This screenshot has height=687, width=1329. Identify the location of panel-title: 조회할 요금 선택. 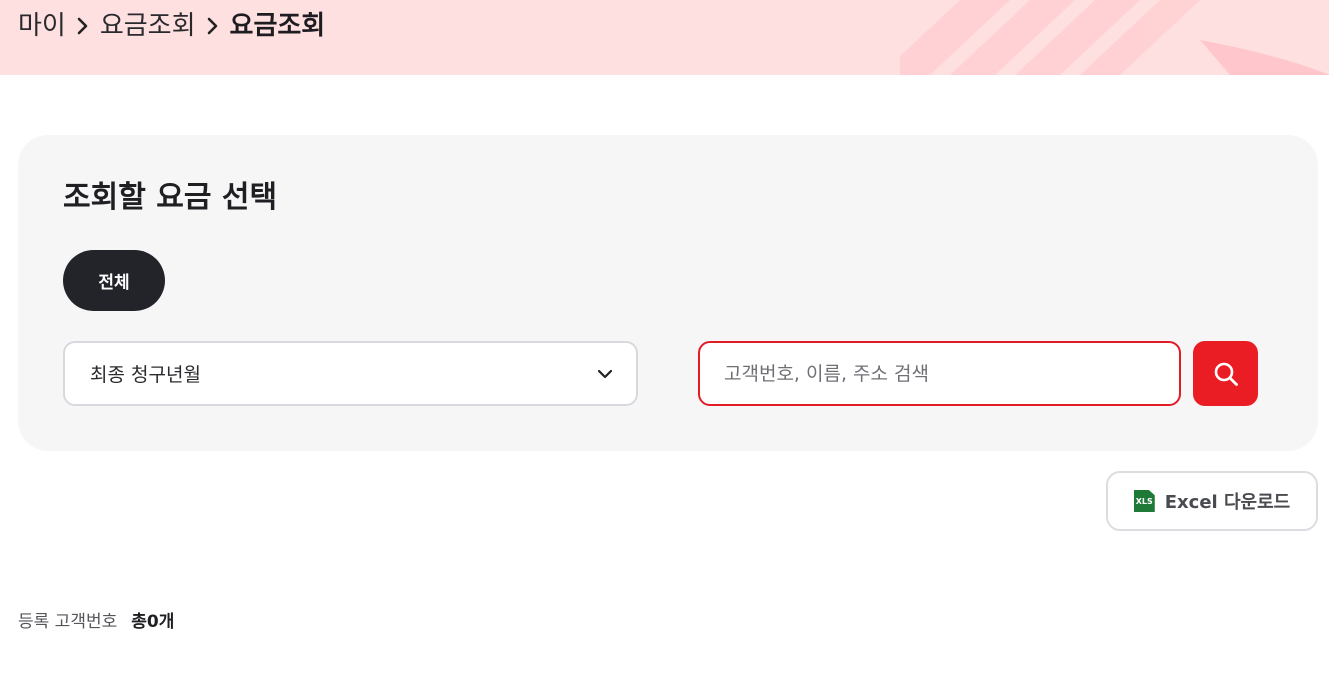
(170, 197).